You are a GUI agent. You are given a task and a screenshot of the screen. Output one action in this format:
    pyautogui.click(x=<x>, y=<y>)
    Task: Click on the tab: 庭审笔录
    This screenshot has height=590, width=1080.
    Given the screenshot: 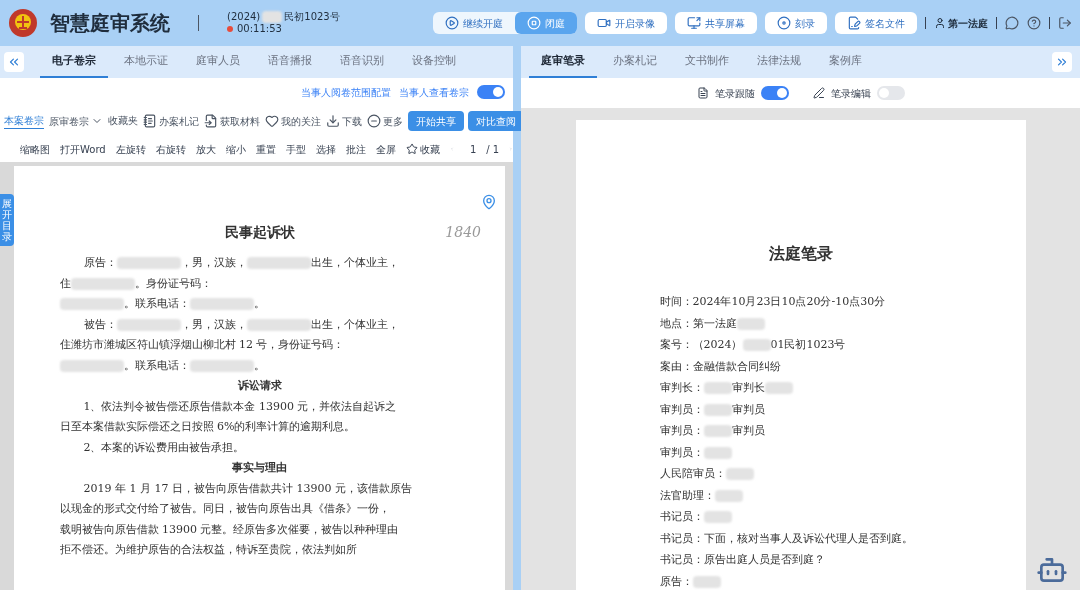 What is the action you would take?
    pyautogui.click(x=563, y=62)
    